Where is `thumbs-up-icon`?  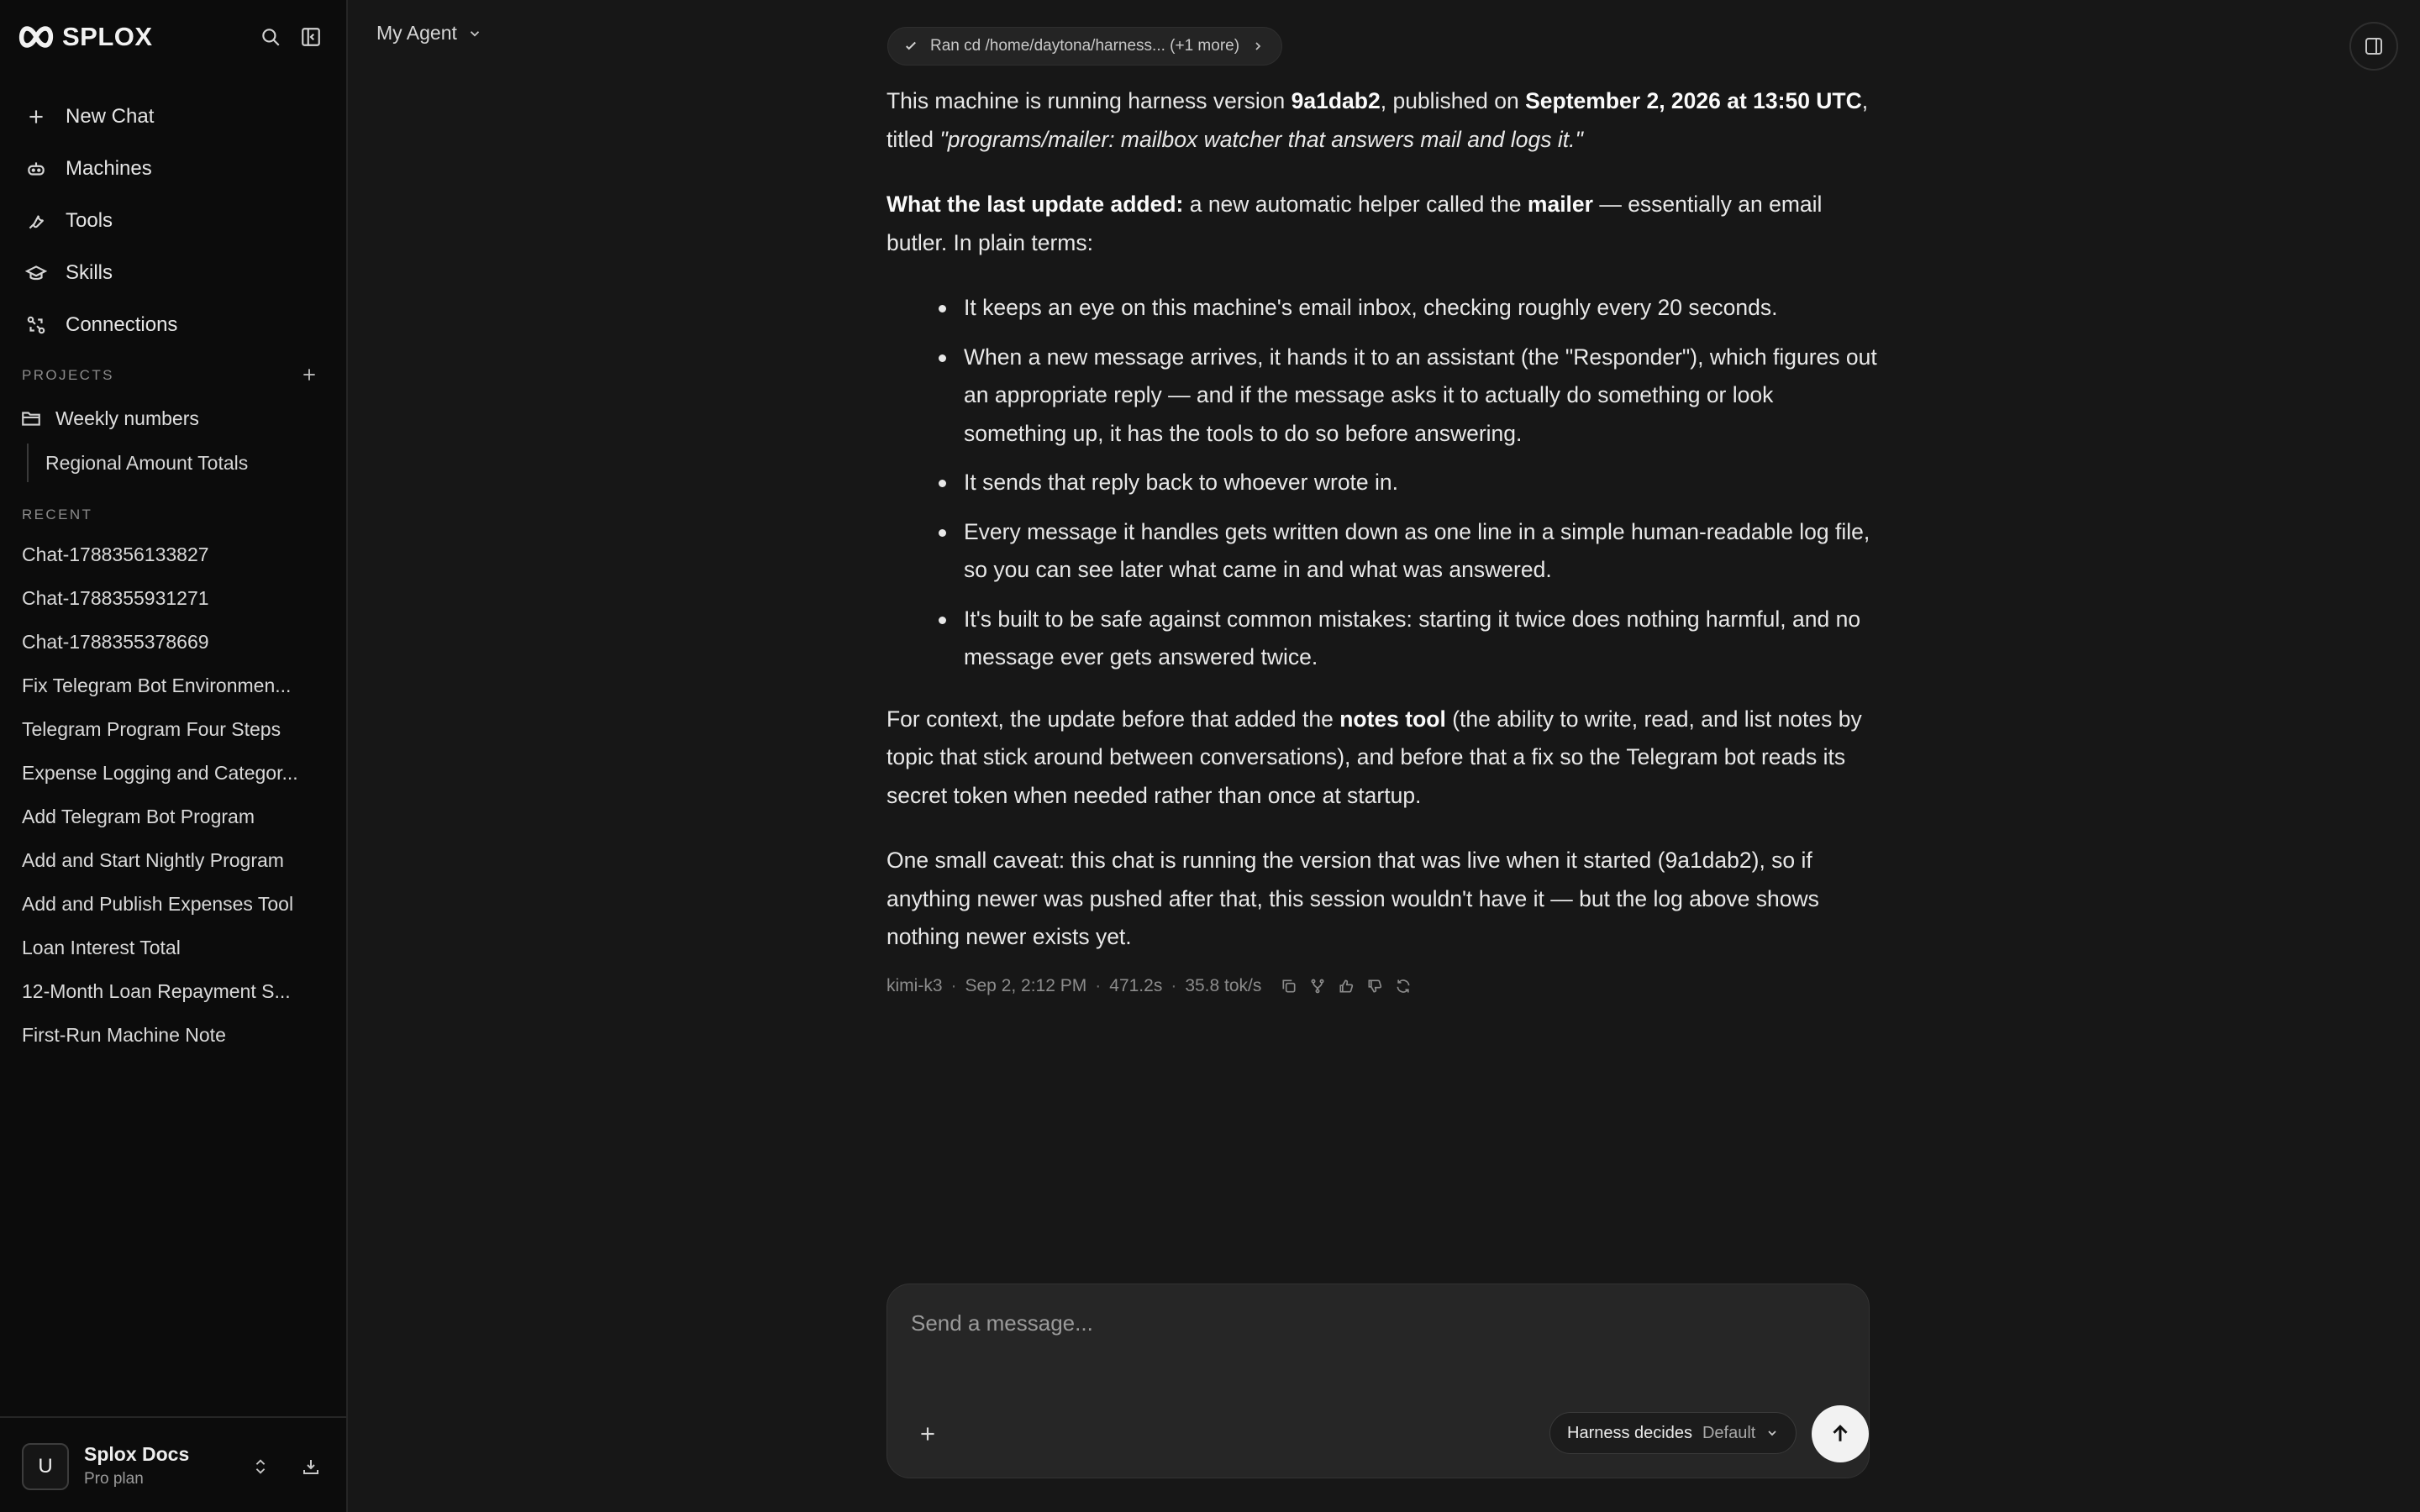
thumbs-up-icon is located at coordinates (1346, 986).